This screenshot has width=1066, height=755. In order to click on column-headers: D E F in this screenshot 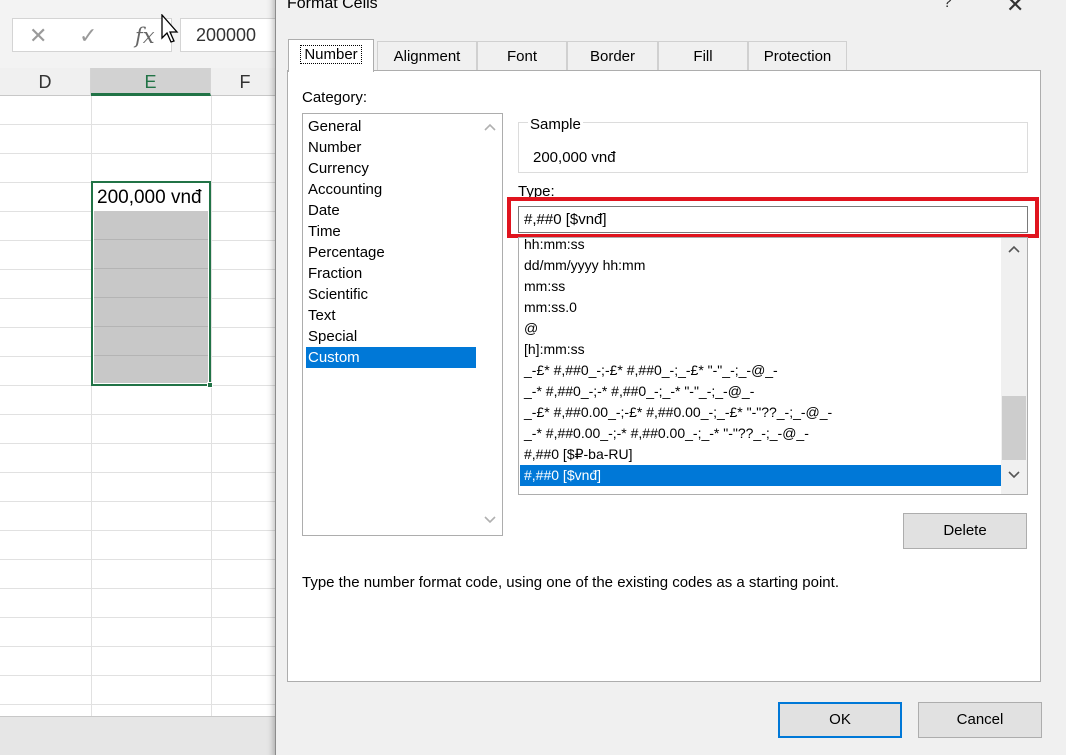, I will do `click(140, 82)`.